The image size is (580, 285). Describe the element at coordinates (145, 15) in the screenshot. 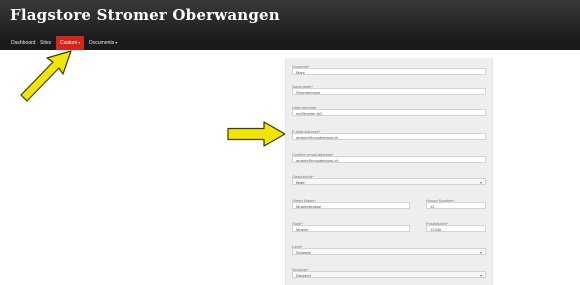

I see `site-title: Flagstore Stromer Oberwangen` at that location.